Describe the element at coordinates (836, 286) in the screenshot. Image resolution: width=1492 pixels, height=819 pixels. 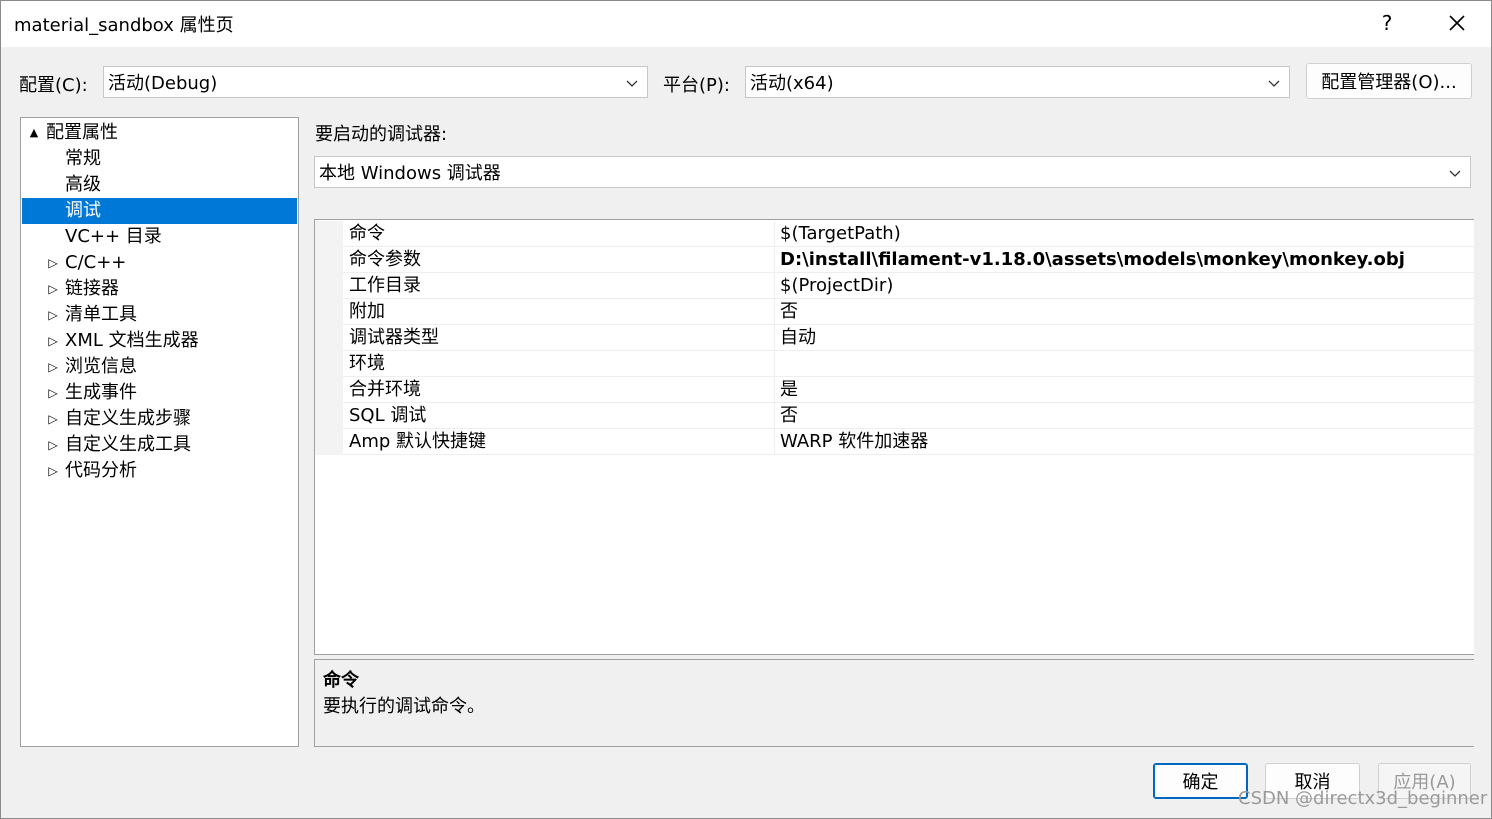
I see `property-value: $(ProjectDir)` at that location.